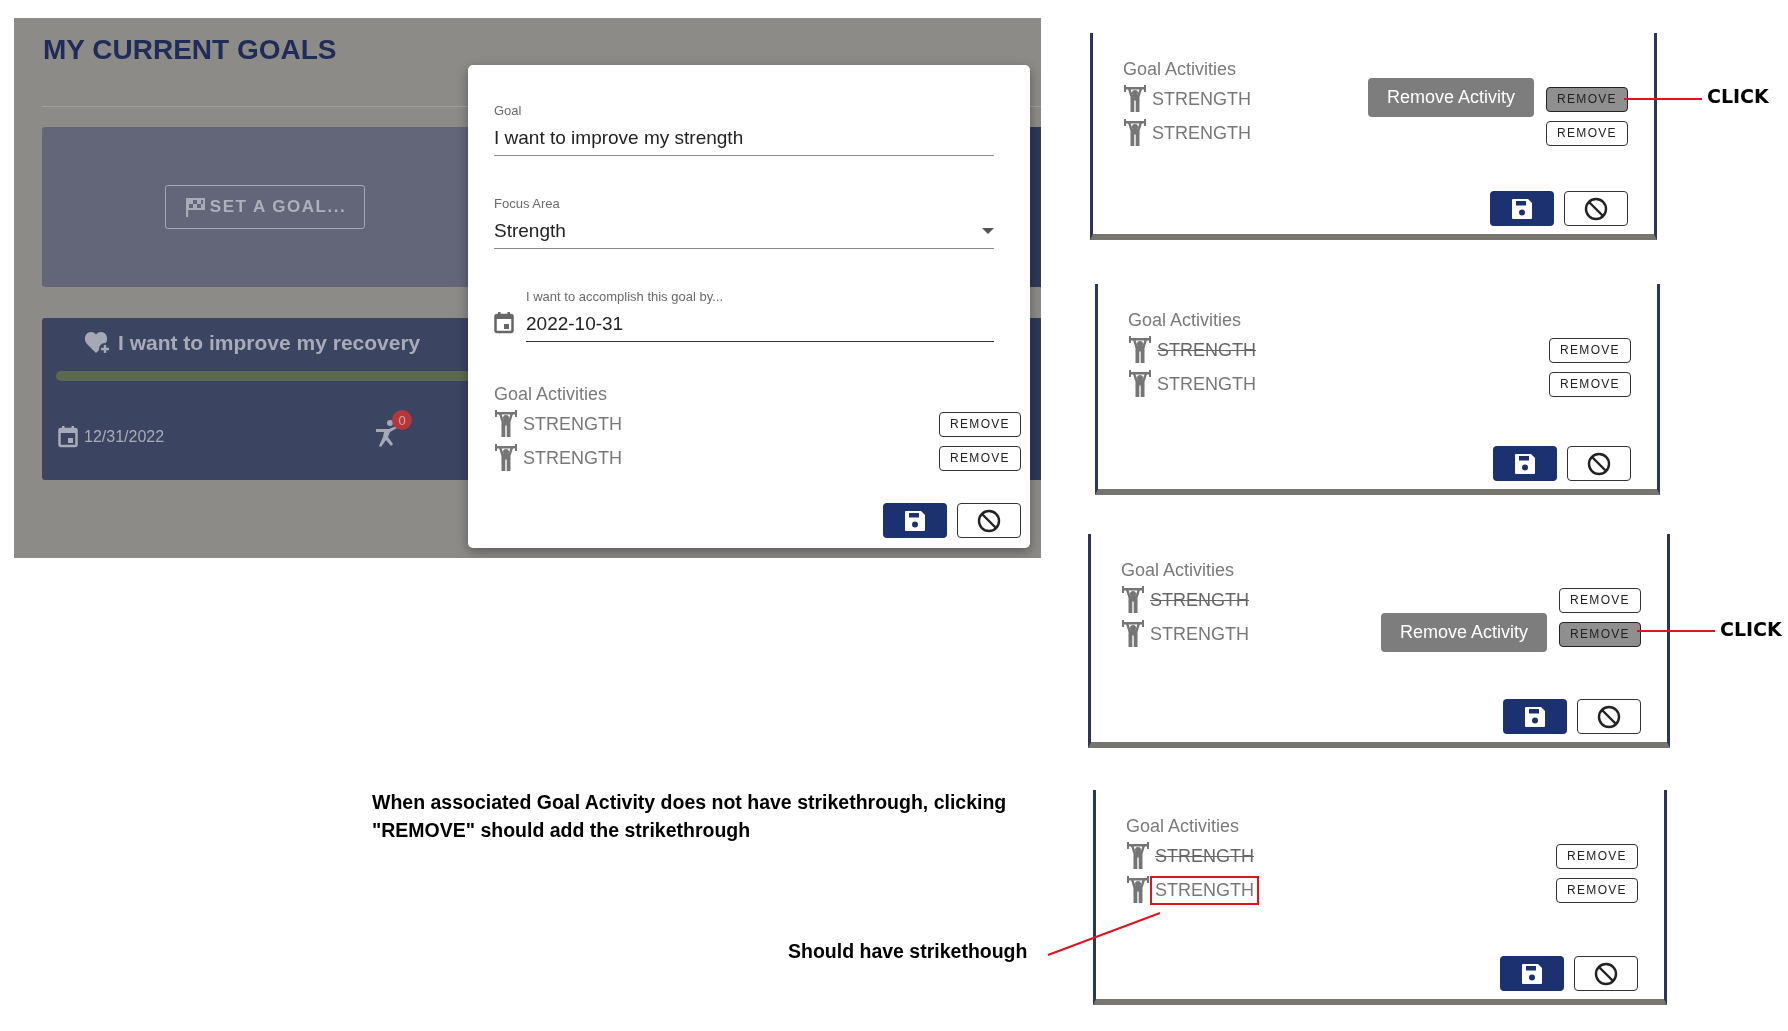 The height and width of the screenshot is (1031, 1788). I want to click on field-value: I want to improve my strength, so click(619, 138).